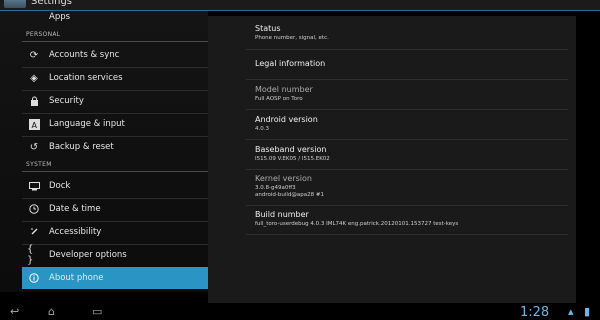 This screenshot has width=600, height=320. What do you see at coordinates (286, 119) in the screenshot?
I see `android-version-title: Android version` at bounding box center [286, 119].